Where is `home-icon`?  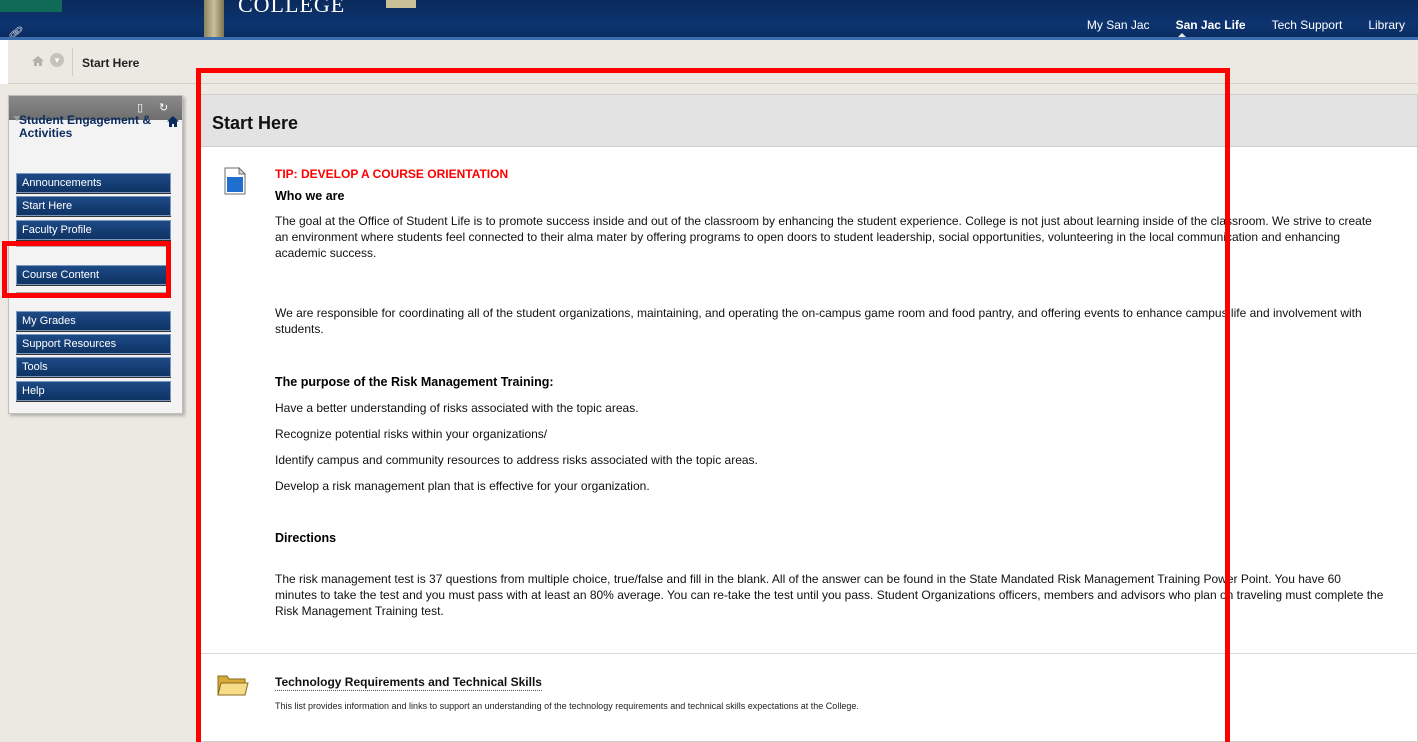
home-icon is located at coordinates (38, 61).